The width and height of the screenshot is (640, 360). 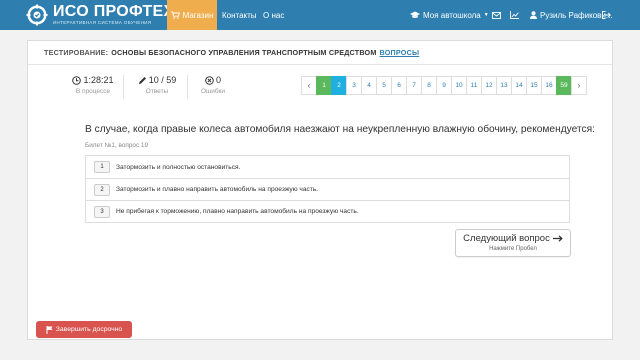 What do you see at coordinates (579, 85) in the screenshot?
I see `pagination-next: ›` at bounding box center [579, 85].